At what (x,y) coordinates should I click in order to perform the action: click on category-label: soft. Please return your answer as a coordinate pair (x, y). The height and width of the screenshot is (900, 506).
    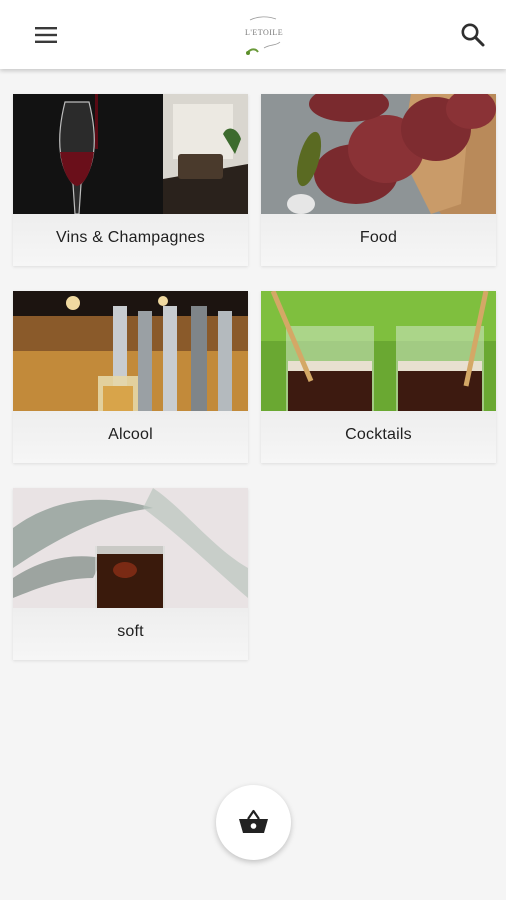
    Looking at the image, I should click on (130, 631).